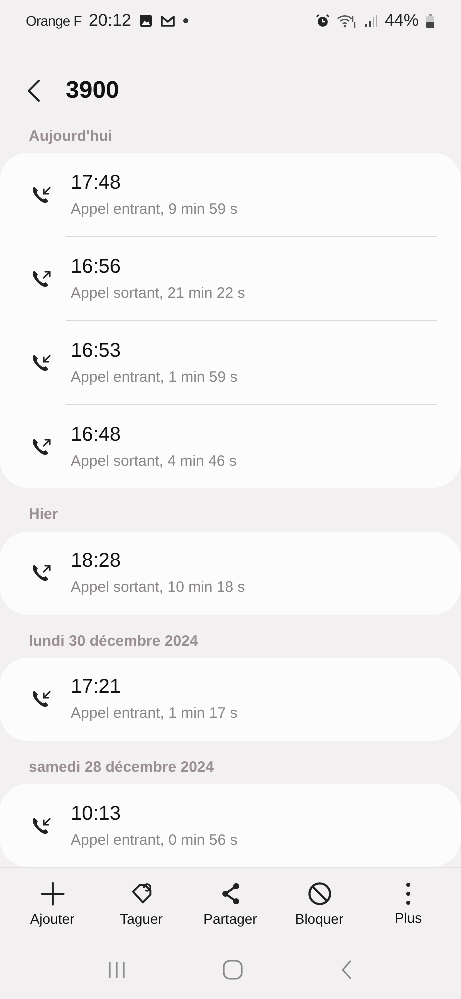  I want to click on block-icon, so click(319, 894).